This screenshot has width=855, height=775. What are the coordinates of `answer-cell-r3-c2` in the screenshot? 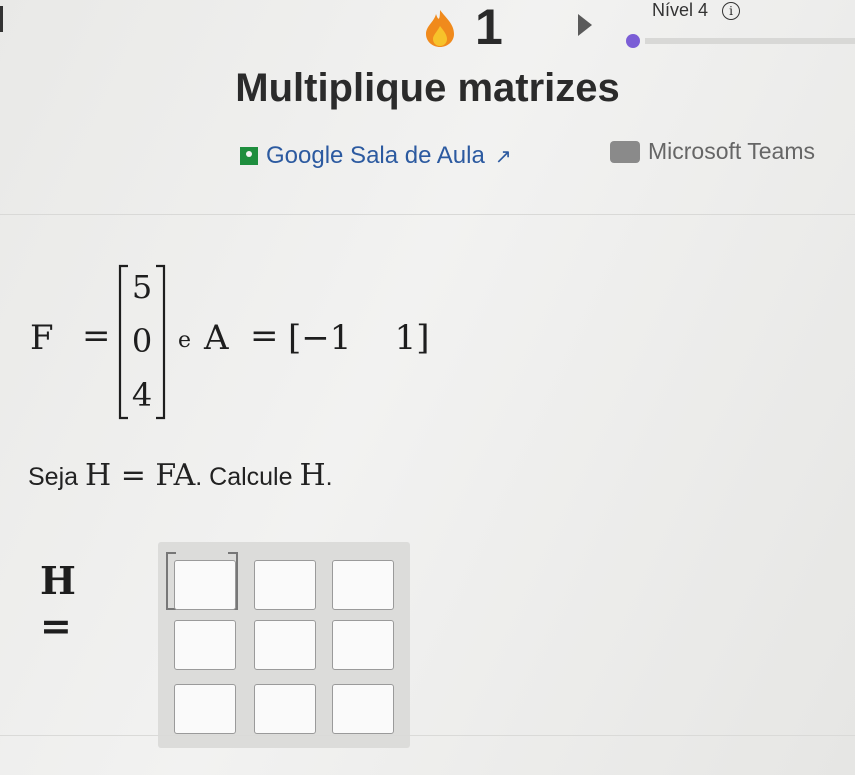 It's located at (285, 709).